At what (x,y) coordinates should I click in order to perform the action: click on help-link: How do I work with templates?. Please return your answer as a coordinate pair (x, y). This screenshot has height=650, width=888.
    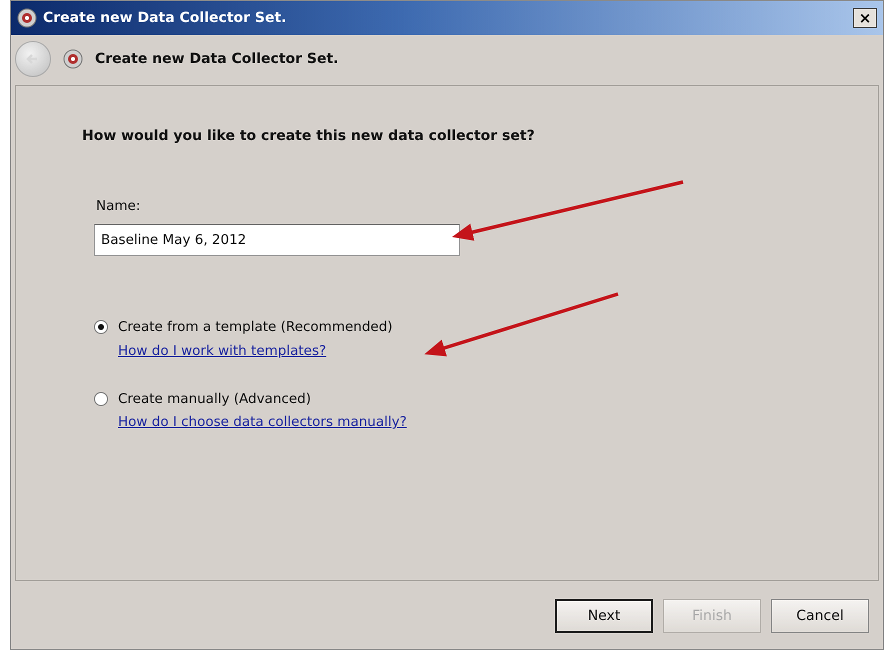
    Looking at the image, I should click on (222, 350).